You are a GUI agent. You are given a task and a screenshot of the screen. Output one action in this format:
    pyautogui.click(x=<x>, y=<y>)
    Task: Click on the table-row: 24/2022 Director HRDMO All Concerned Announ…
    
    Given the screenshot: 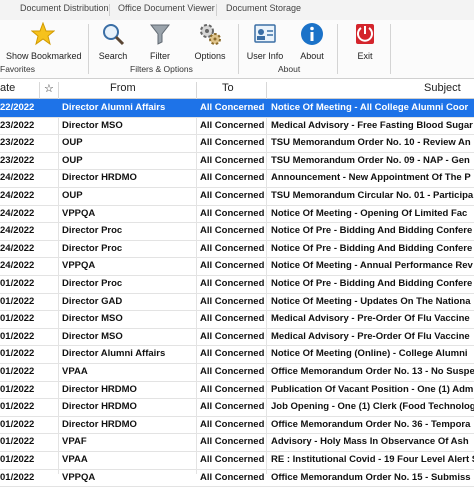 What is the action you would take?
    pyautogui.click(x=237, y=178)
    